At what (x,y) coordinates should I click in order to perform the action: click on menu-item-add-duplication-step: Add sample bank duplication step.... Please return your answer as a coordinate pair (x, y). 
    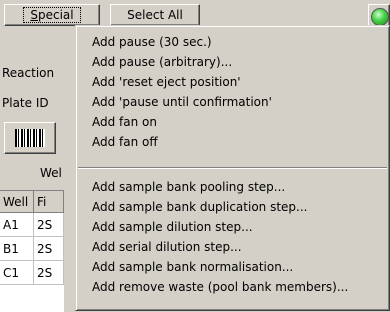
    Looking at the image, I should click on (200, 207).